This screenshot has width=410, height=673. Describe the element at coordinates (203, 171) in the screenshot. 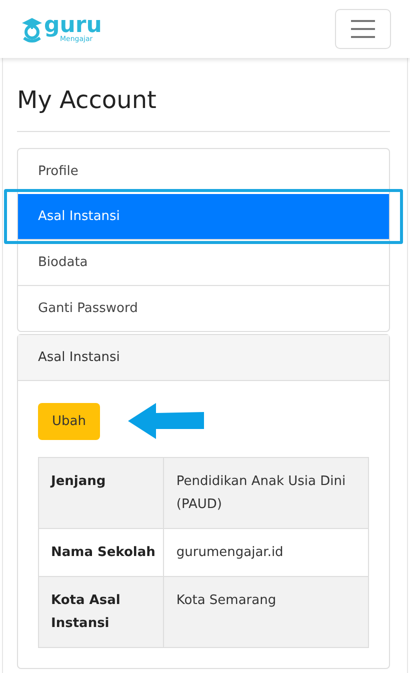

I see `menu-item: Profile` at that location.